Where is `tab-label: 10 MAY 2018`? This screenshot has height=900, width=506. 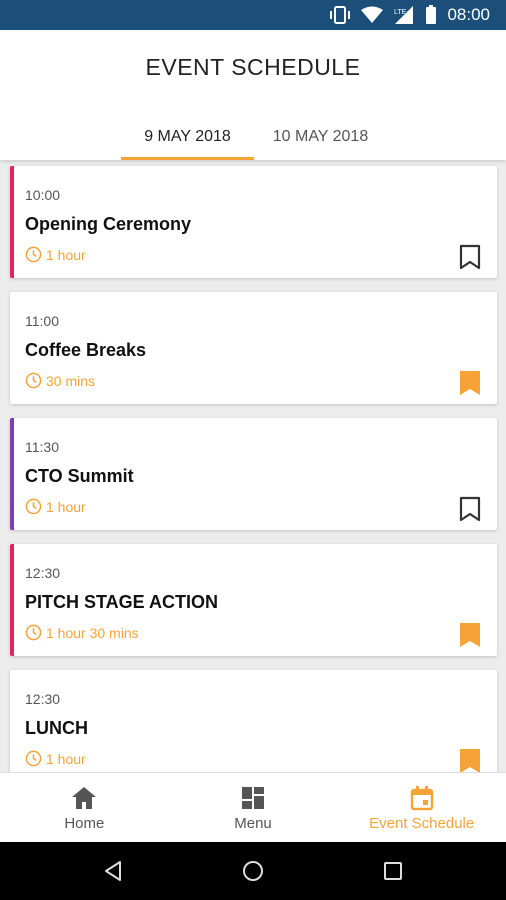 tab-label: 10 MAY 2018 is located at coordinates (320, 136).